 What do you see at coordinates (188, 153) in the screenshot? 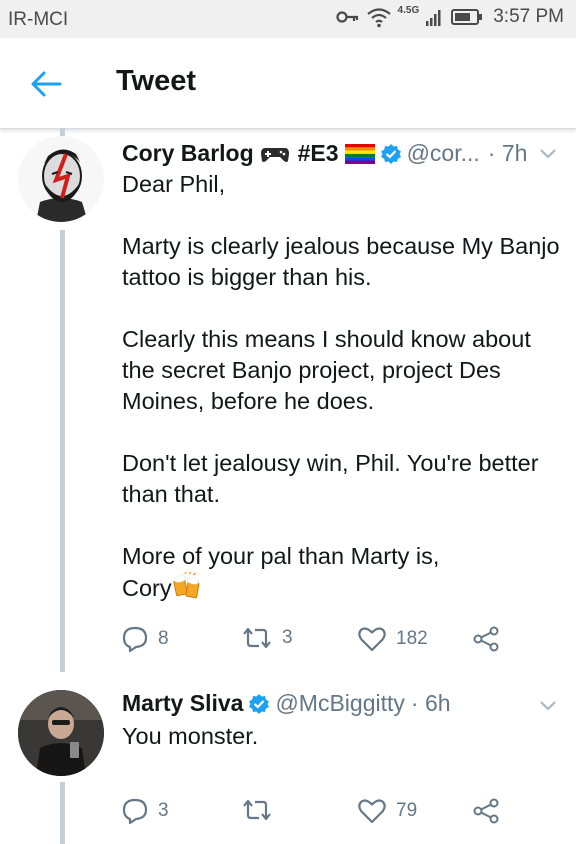
I see `author-name: Cory Barlog` at bounding box center [188, 153].